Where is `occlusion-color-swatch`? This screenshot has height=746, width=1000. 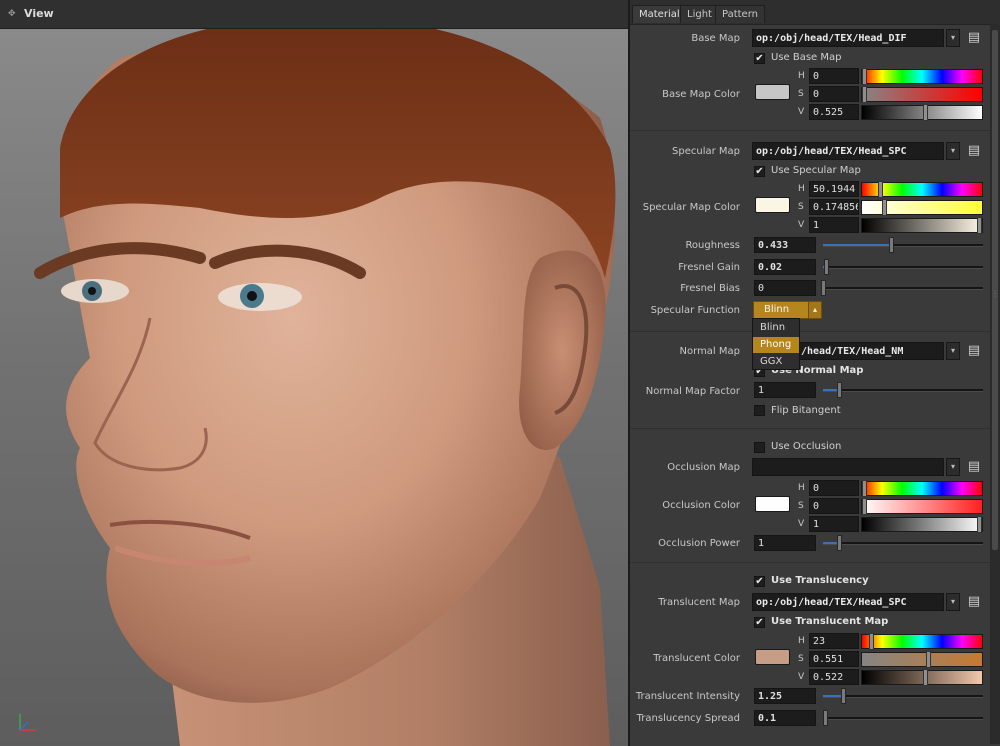
occlusion-color-swatch is located at coordinates (772, 504).